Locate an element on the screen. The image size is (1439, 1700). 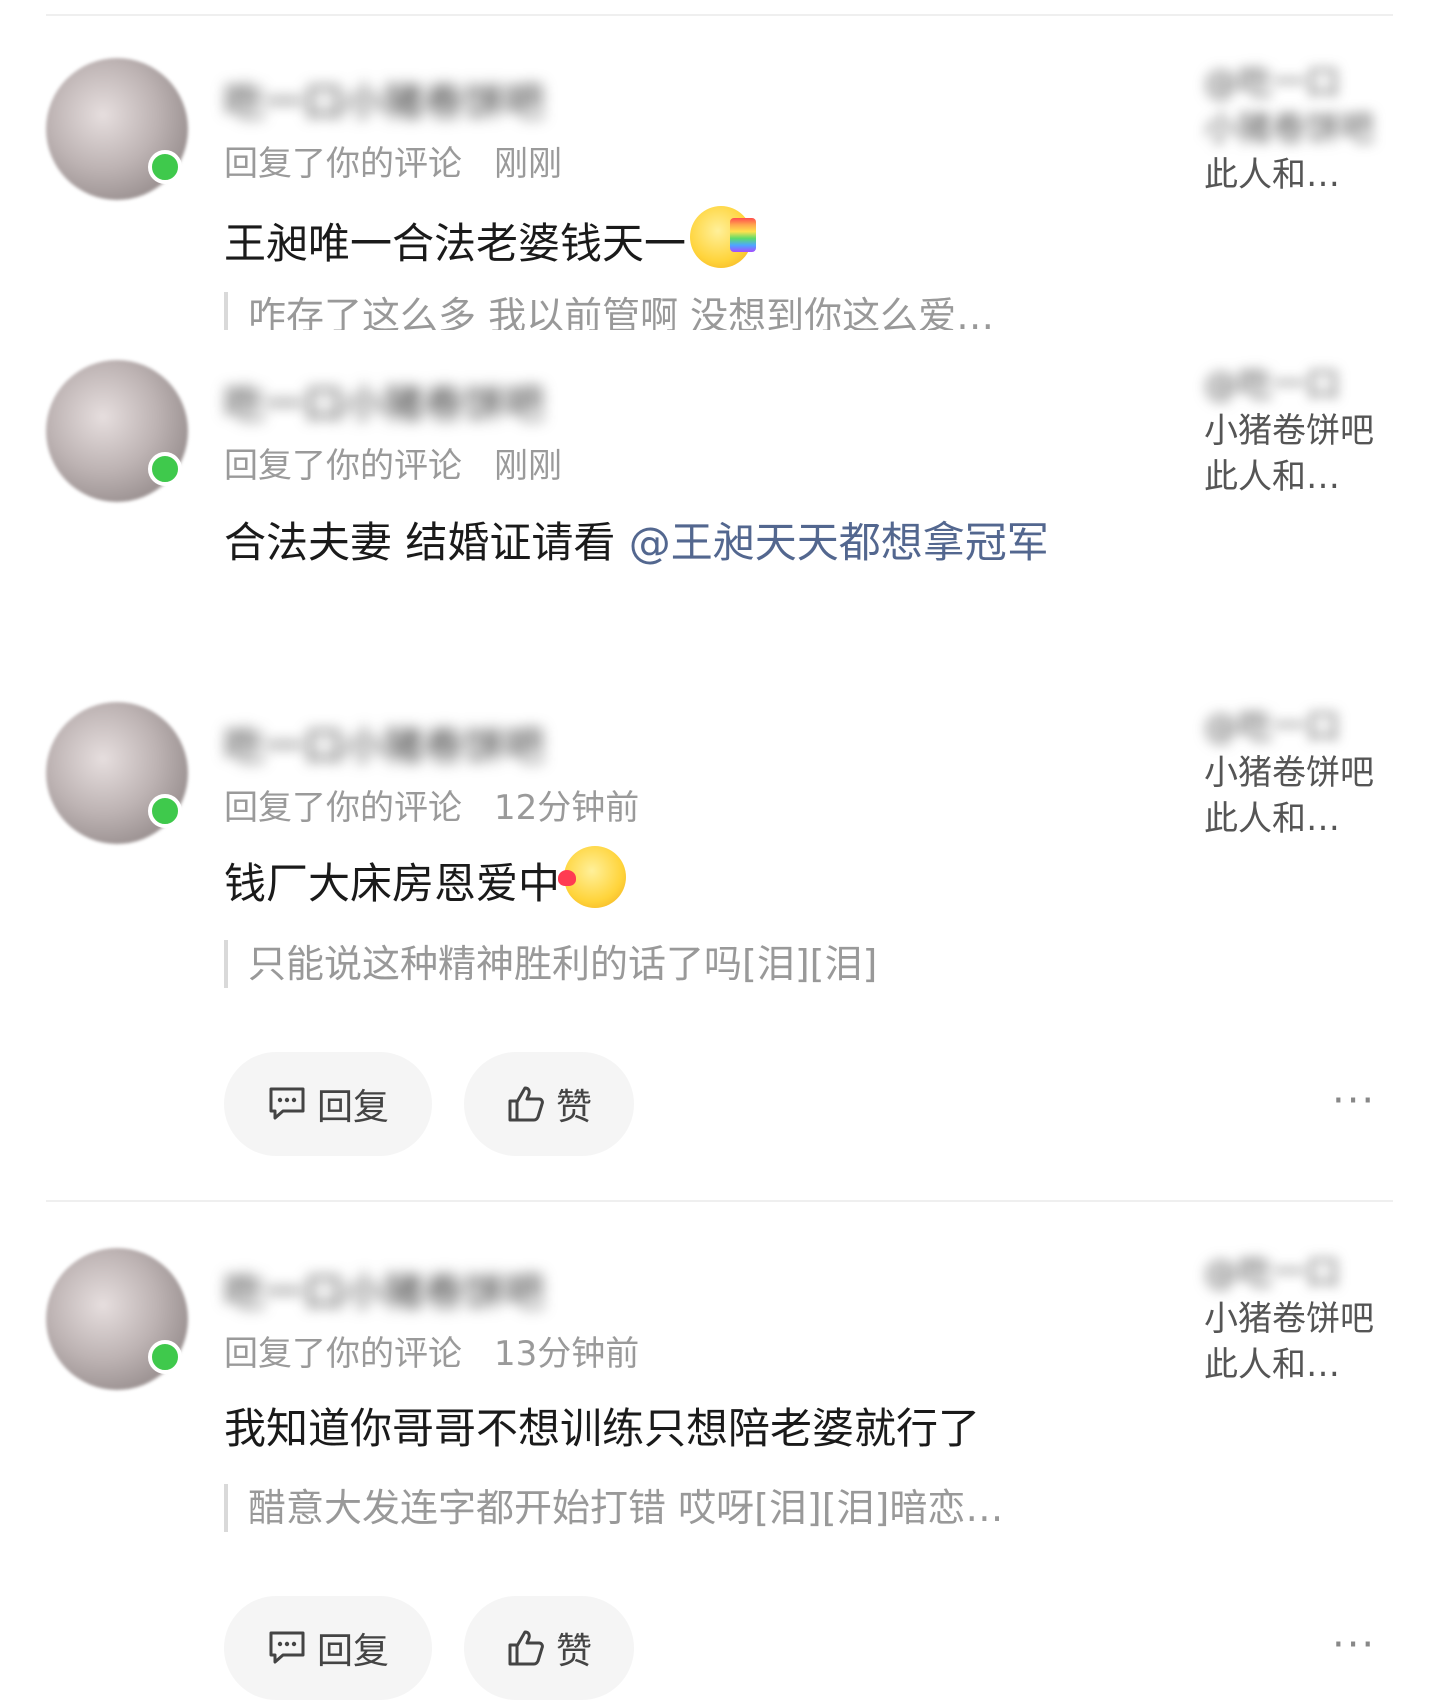
notification-meta: 回复了你的评论 13分钟前 is located at coordinates (431, 1350).